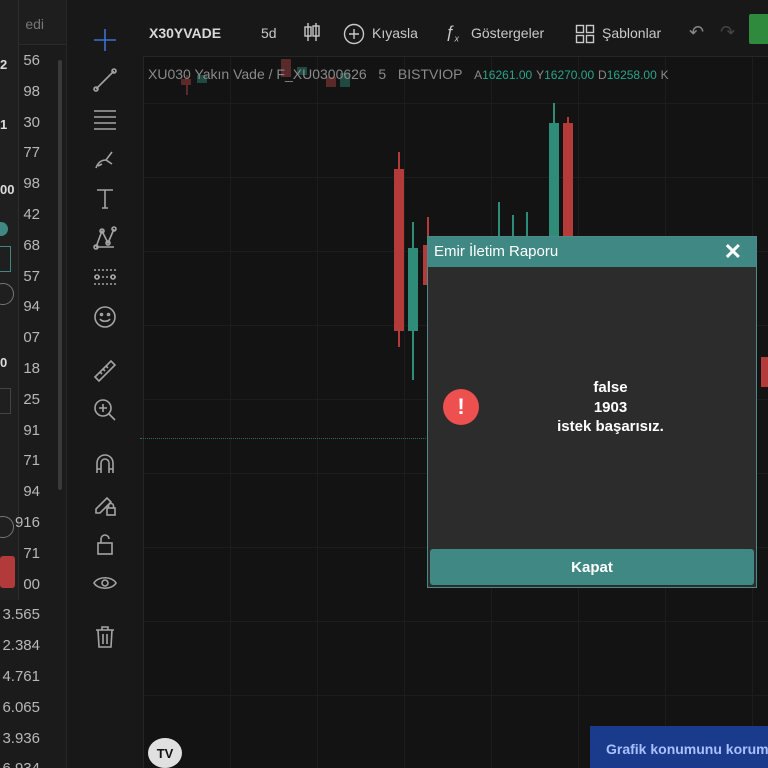 Image resolution: width=768 pixels, height=768 pixels. Describe the element at coordinates (285, 438) in the screenshot. I see `price-line` at that location.